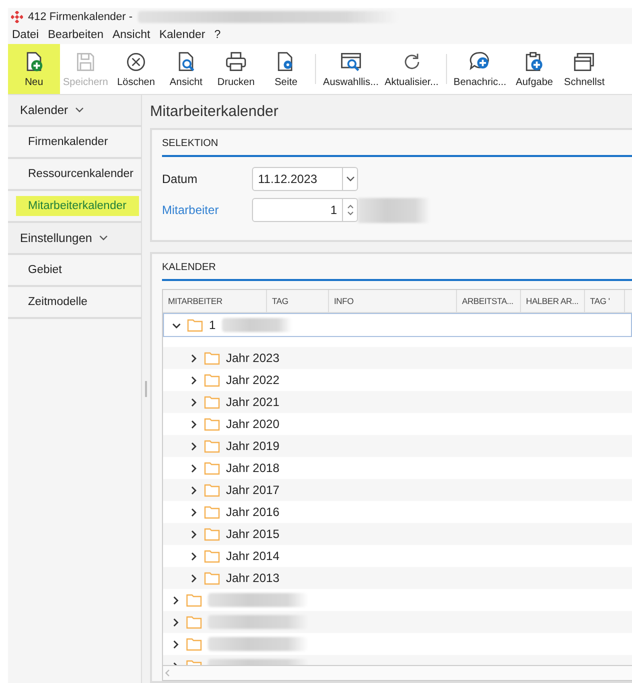  Describe the element at coordinates (253, 534) in the screenshot. I see `tree-label: Jahr 2015` at that location.